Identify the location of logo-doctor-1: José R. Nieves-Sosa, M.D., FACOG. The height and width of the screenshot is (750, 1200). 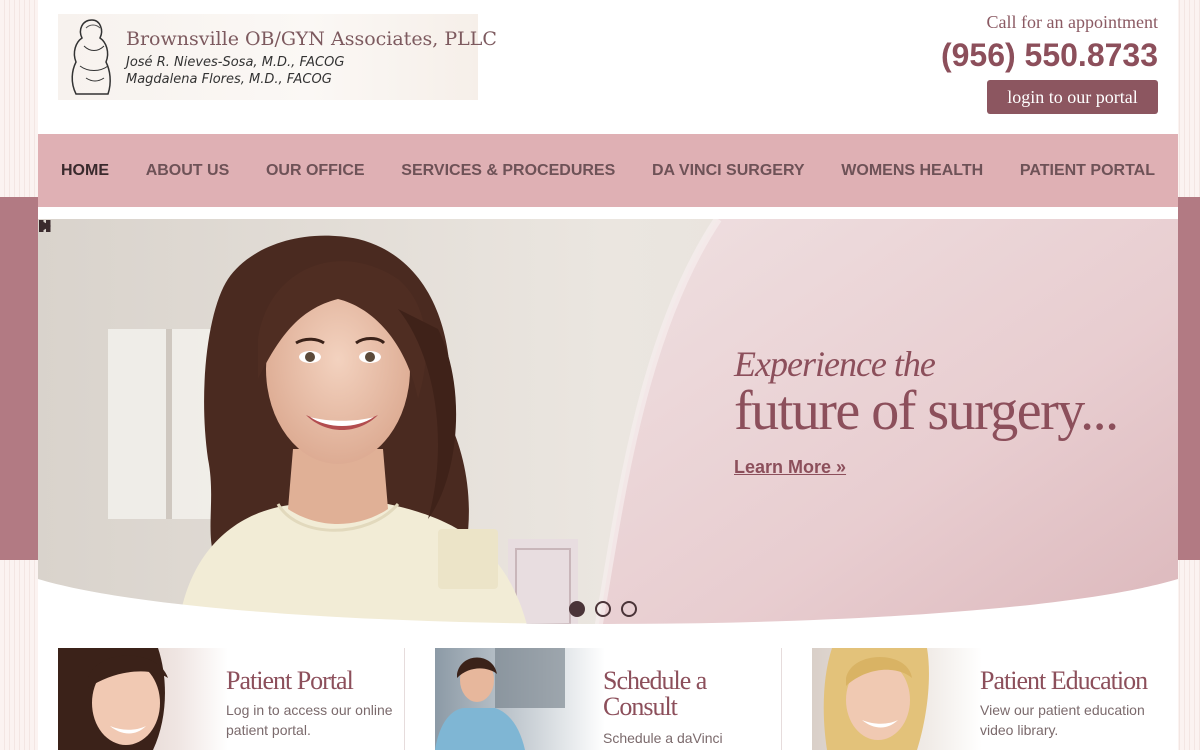
(235, 62).